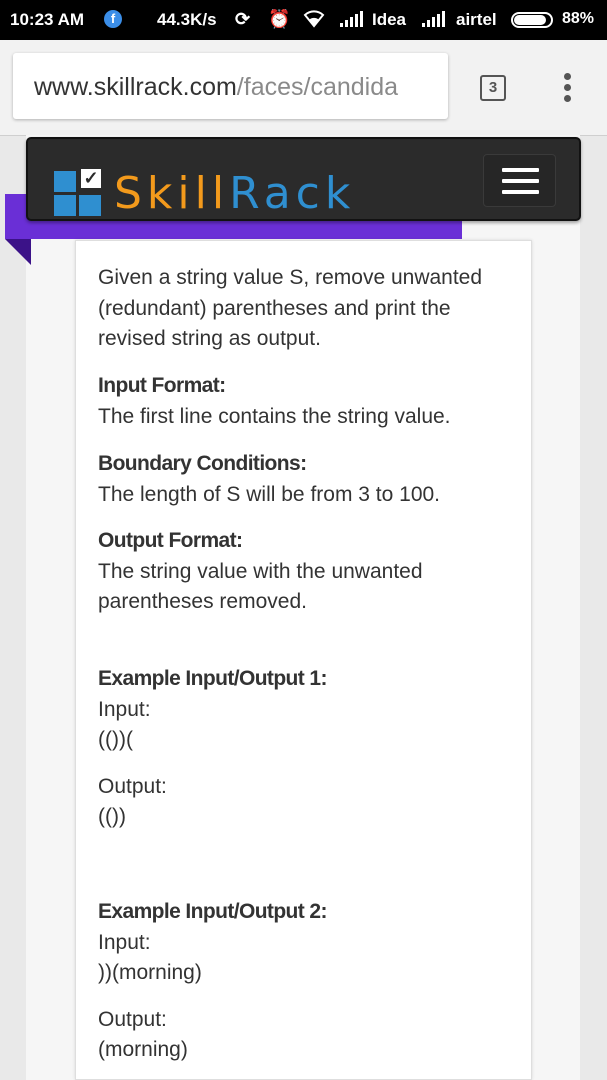 This screenshot has width=607, height=1080. I want to click on address-bar: www.skillrack.com/faces/candida, so click(230, 86).